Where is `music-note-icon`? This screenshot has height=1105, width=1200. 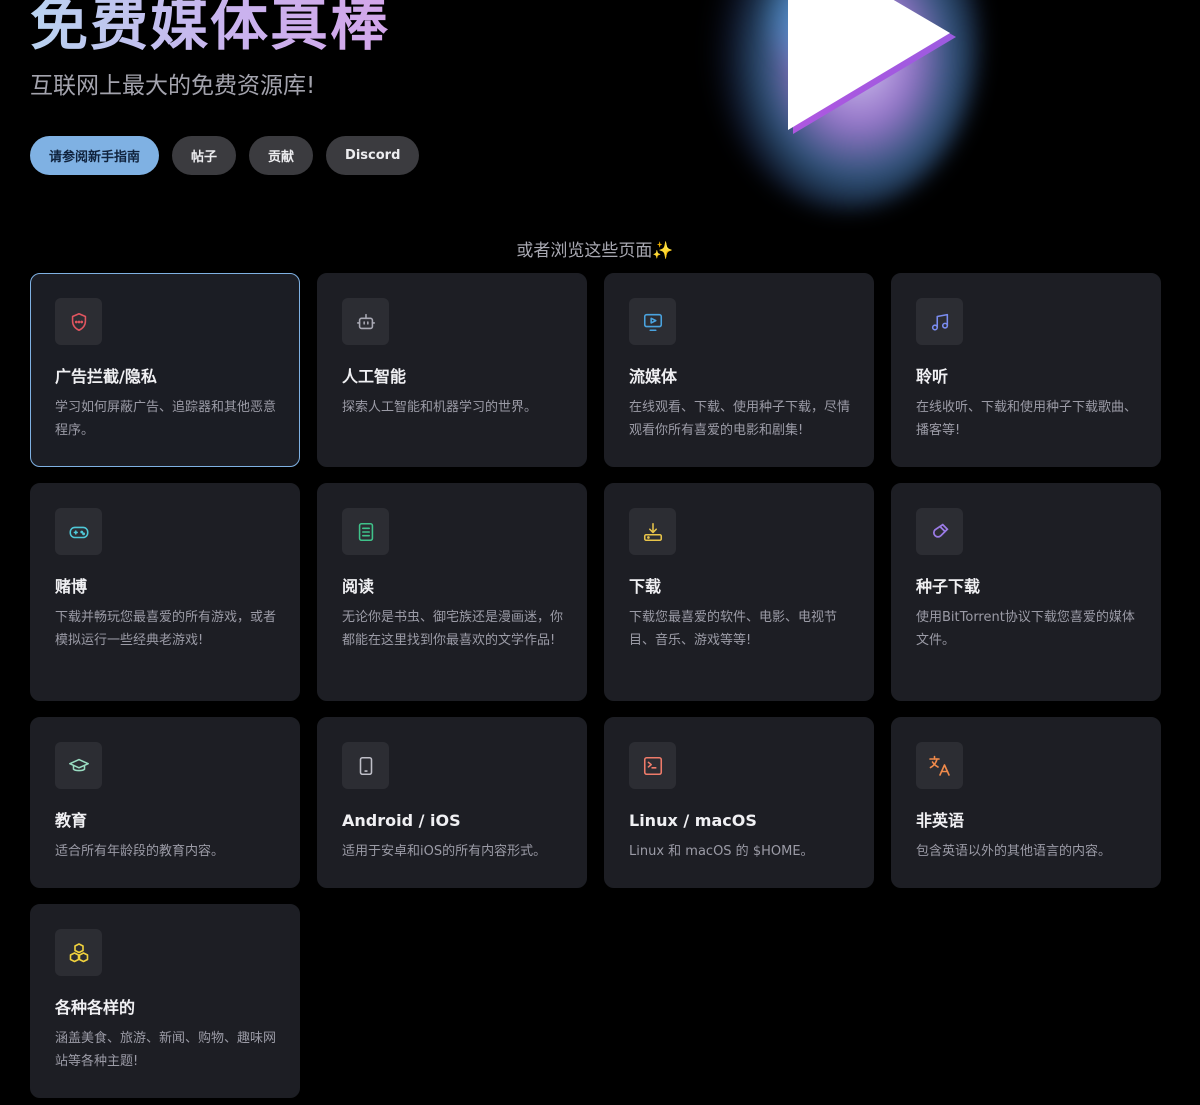 music-note-icon is located at coordinates (939, 321).